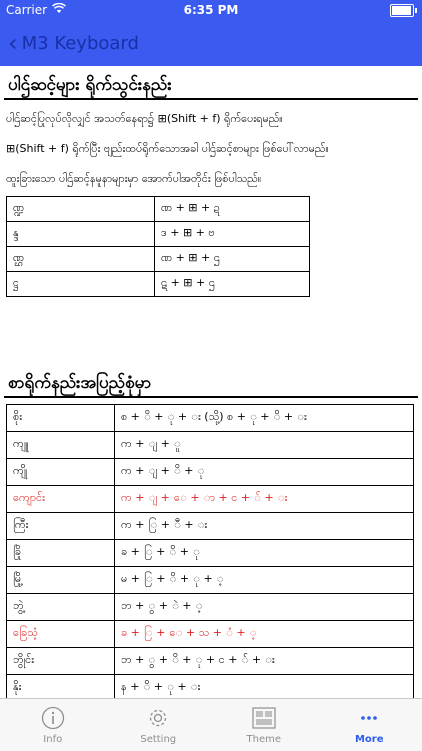 The image size is (422, 751). I want to click on table-row: ဘွိုင်းဘ + ွ + ိ + ု + င + ် + း, so click(210, 661).